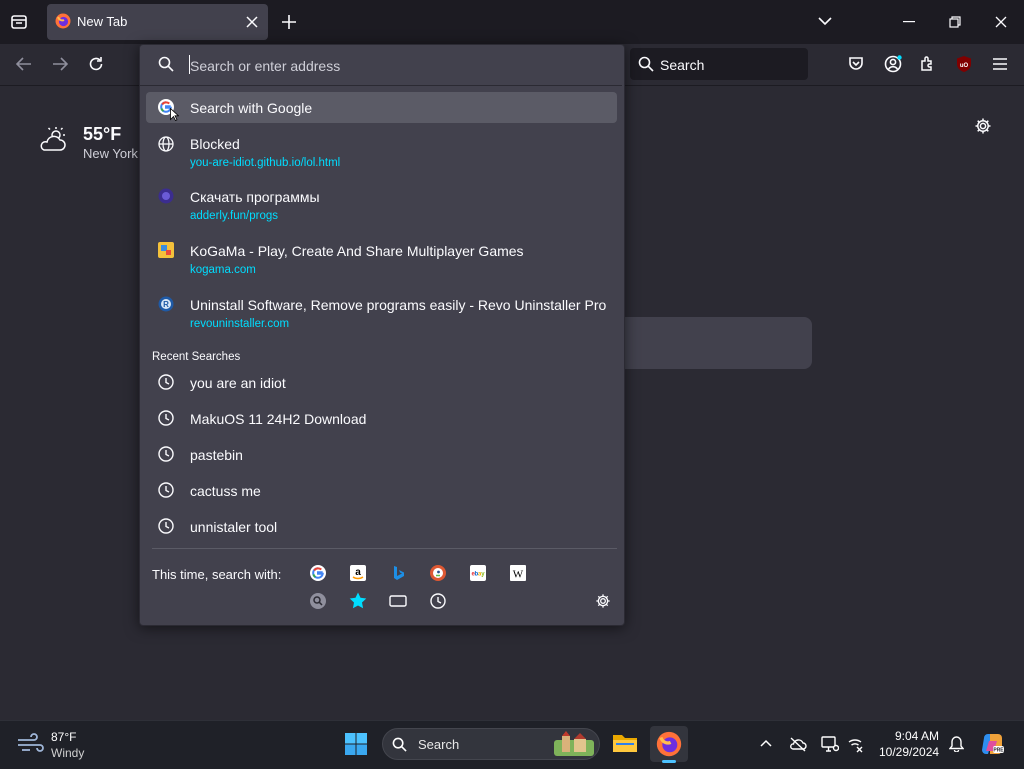 The image size is (1024, 769). Describe the element at coordinates (166, 250) in the screenshot. I see `kogama-icon` at that location.